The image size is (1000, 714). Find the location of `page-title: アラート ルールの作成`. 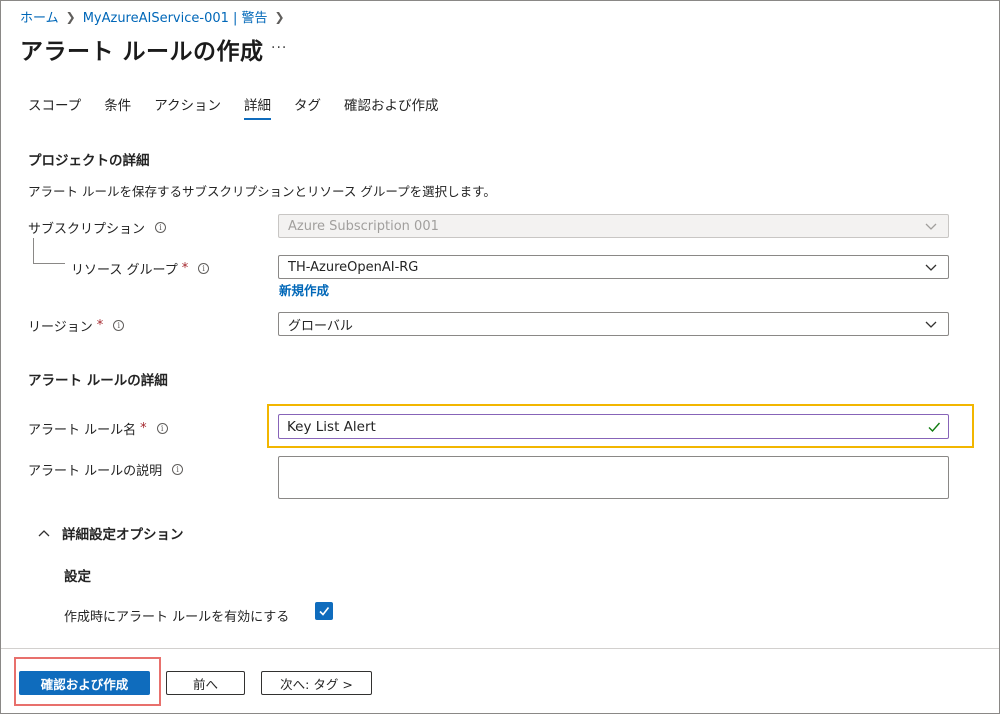

page-title: アラート ルールの作成 is located at coordinates (142, 52).